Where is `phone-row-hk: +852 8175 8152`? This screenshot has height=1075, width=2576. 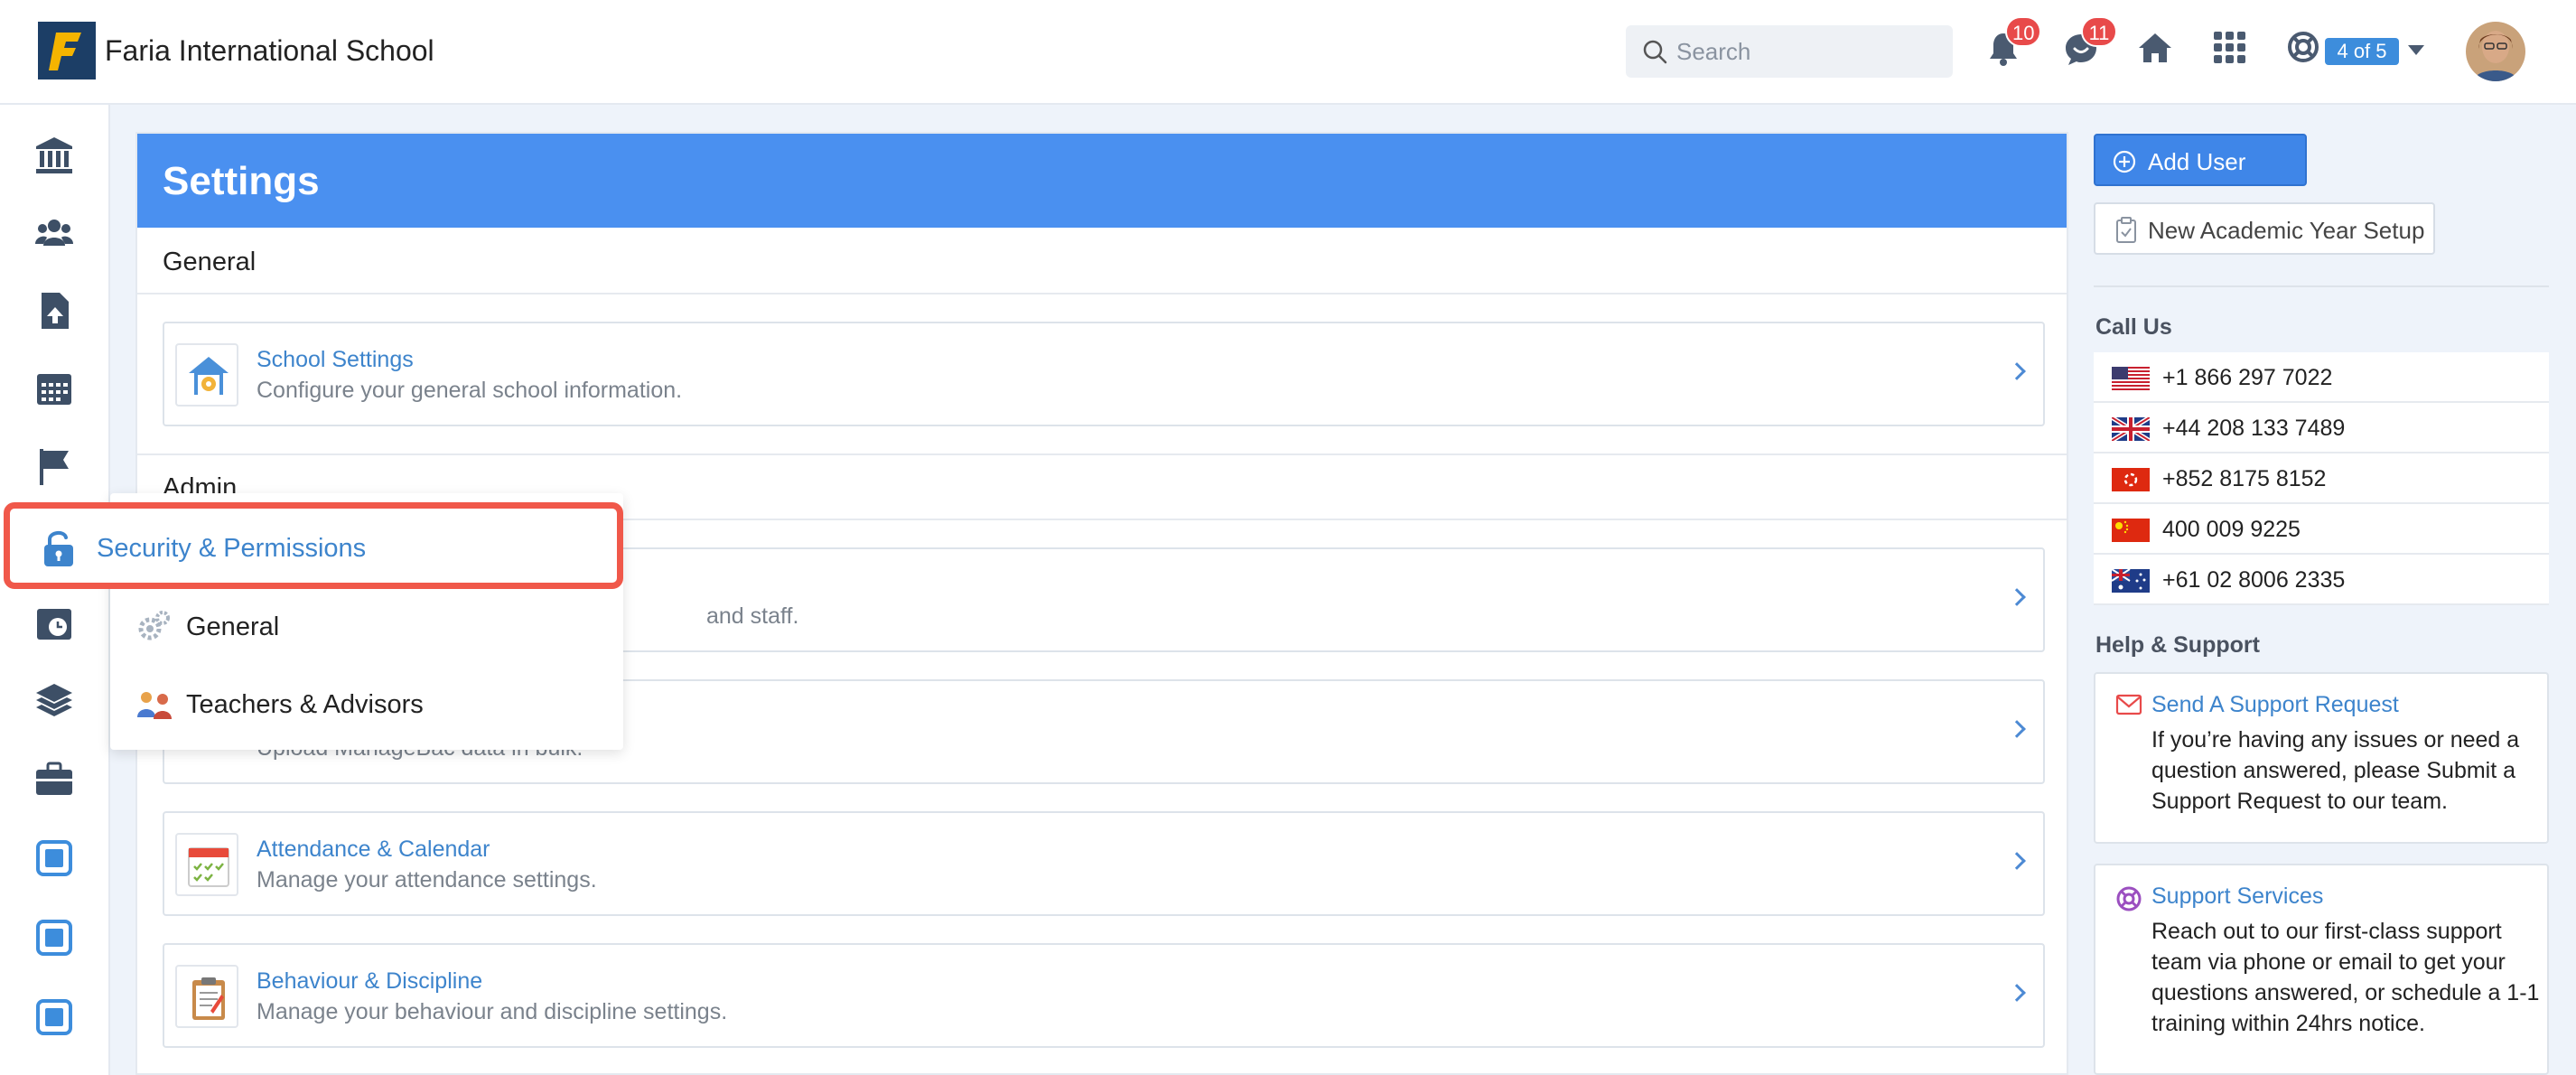 phone-row-hk: +852 8175 8152 is located at coordinates (2321, 479).